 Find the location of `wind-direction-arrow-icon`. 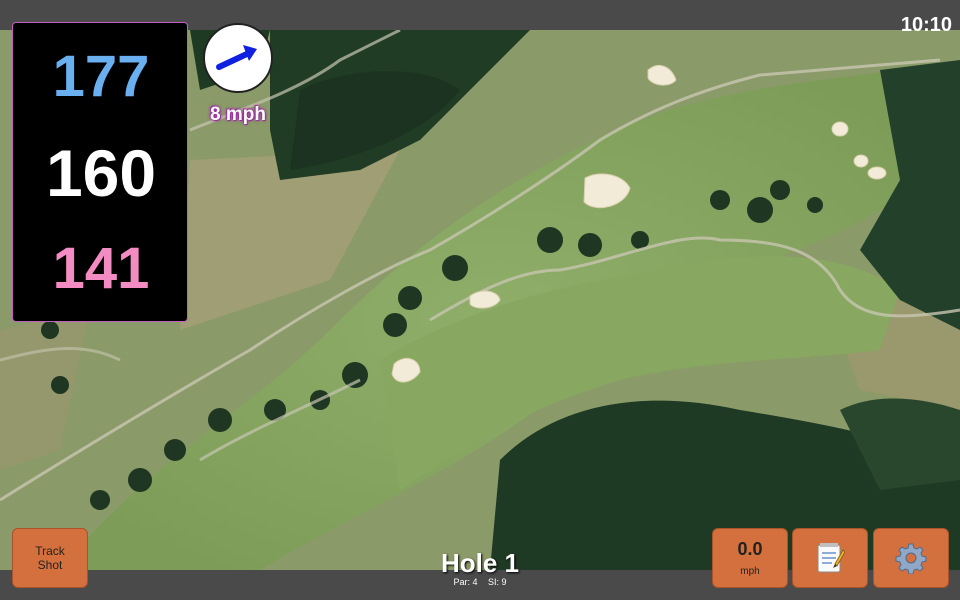

wind-direction-arrow-icon is located at coordinates (236, 57).